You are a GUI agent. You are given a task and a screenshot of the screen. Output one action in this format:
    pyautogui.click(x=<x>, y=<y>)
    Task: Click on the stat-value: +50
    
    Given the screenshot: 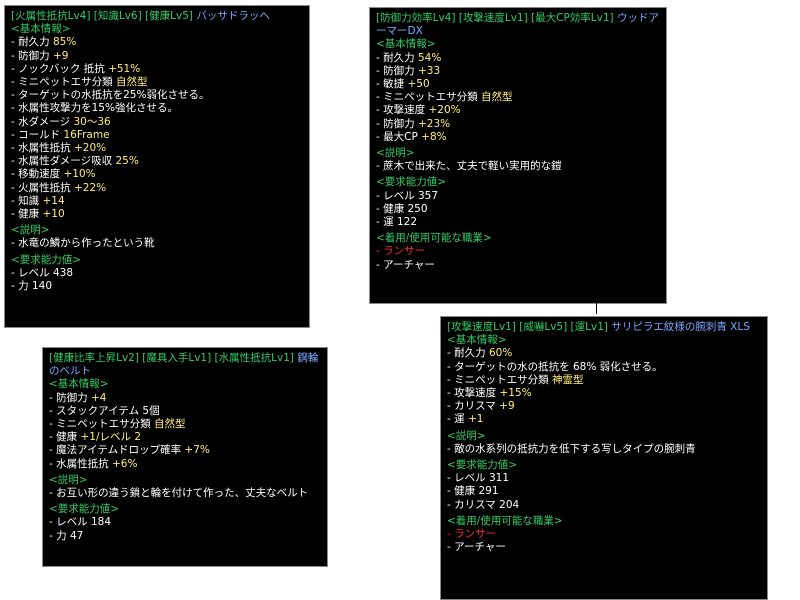 What is the action you would take?
    pyautogui.click(x=418, y=84)
    